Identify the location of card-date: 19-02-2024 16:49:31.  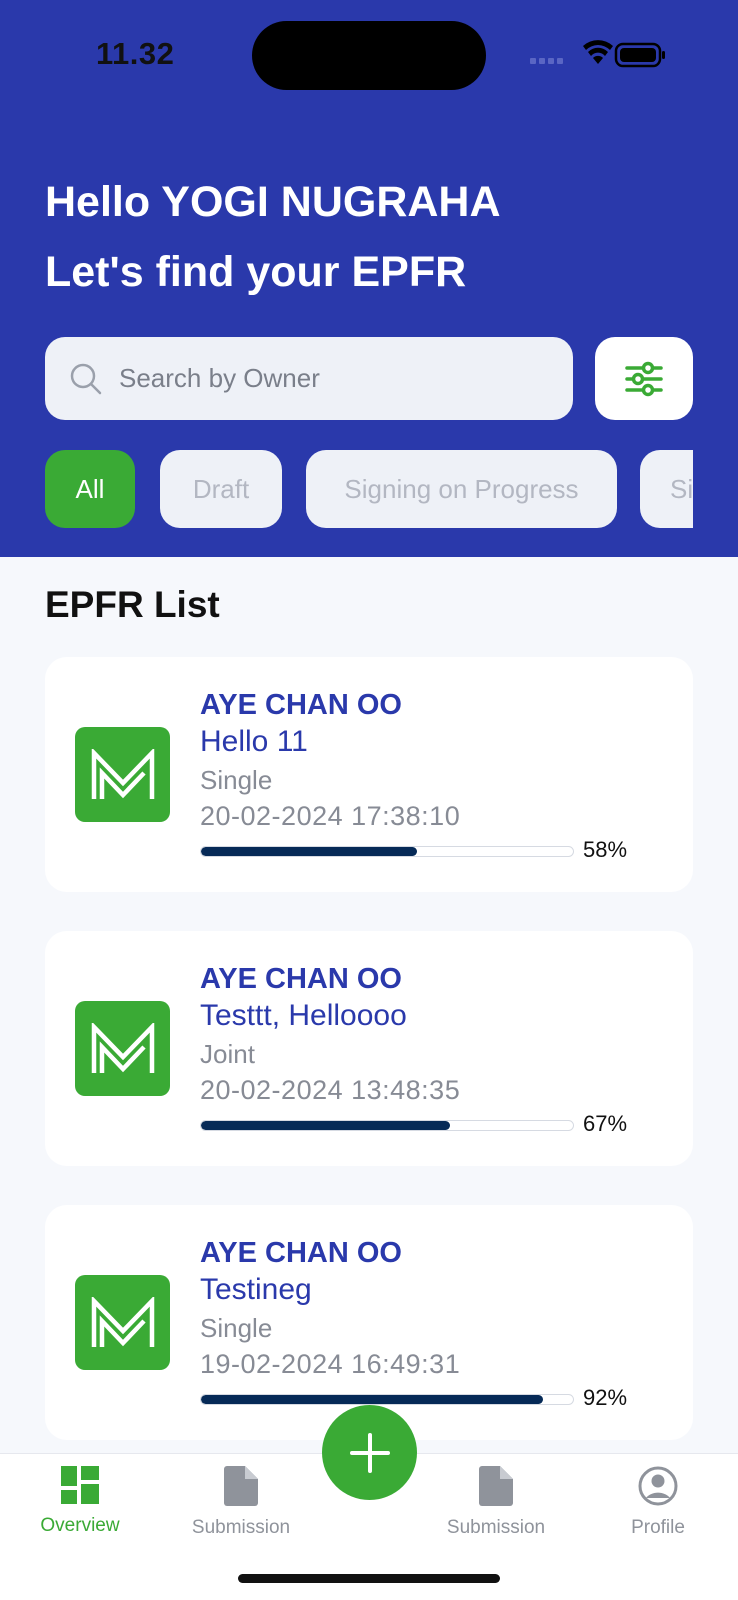
(330, 1364).